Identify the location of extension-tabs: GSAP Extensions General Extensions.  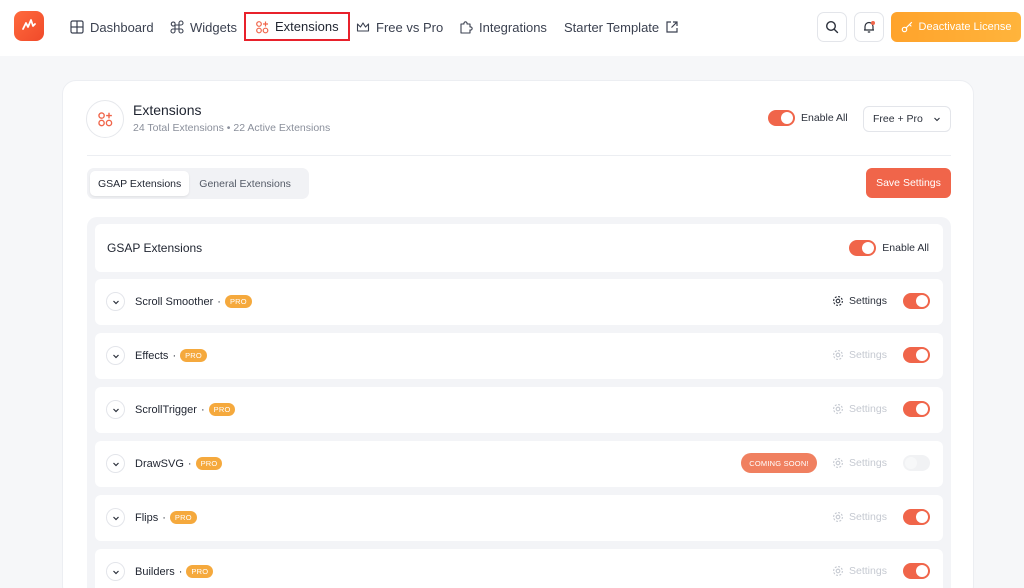
(198, 183).